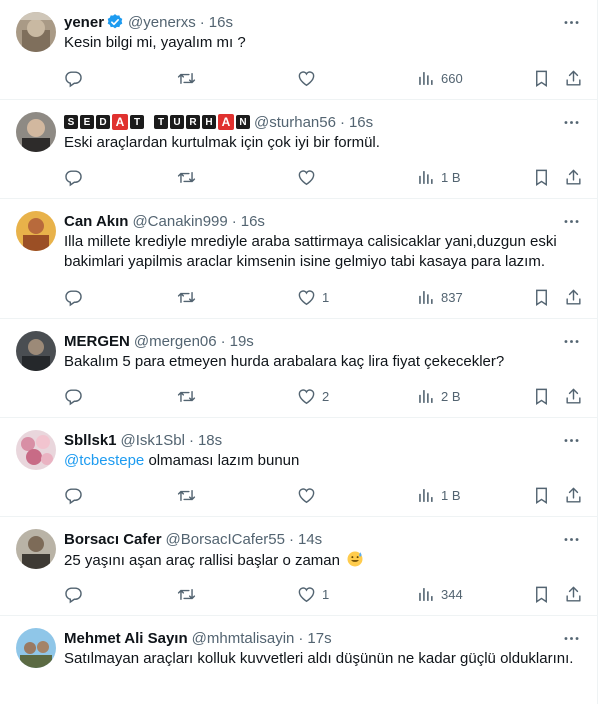  I want to click on author-name: Can Akın, so click(96, 221).